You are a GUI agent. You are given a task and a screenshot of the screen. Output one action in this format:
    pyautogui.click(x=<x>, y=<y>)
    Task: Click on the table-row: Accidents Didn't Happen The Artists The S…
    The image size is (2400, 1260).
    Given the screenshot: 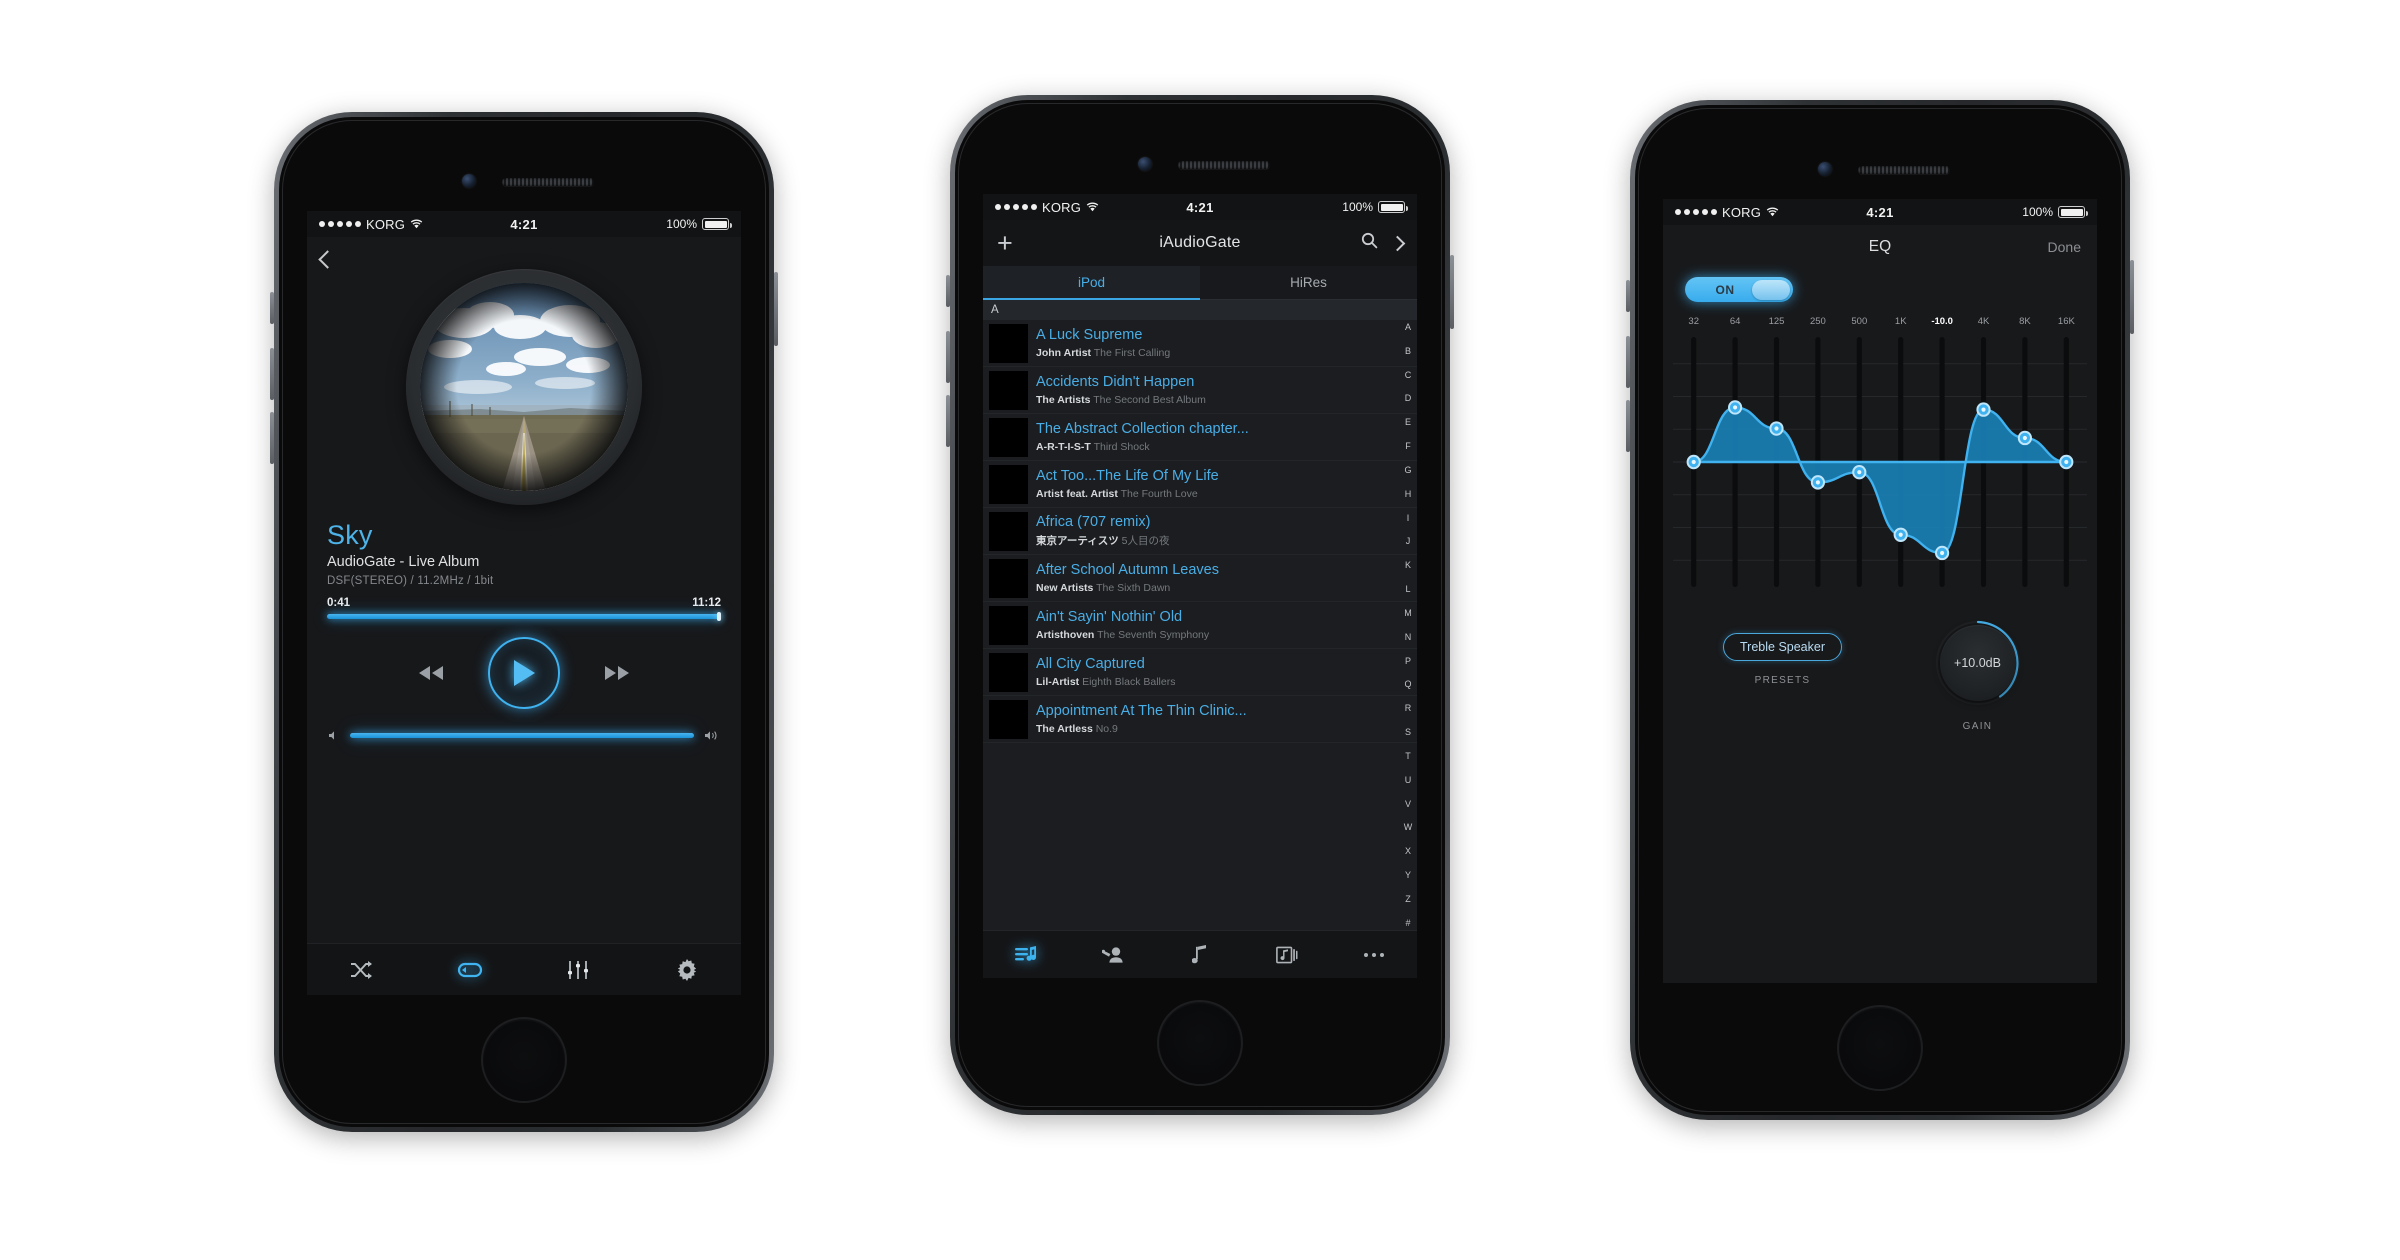 What is the action you would take?
    pyautogui.click(x=1200, y=390)
    